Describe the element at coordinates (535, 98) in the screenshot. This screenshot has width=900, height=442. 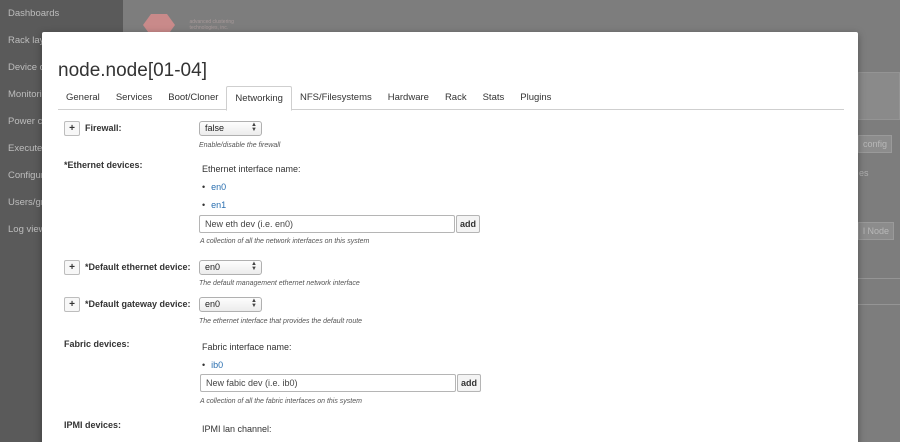
I see `tab-plugins: Plugins` at that location.